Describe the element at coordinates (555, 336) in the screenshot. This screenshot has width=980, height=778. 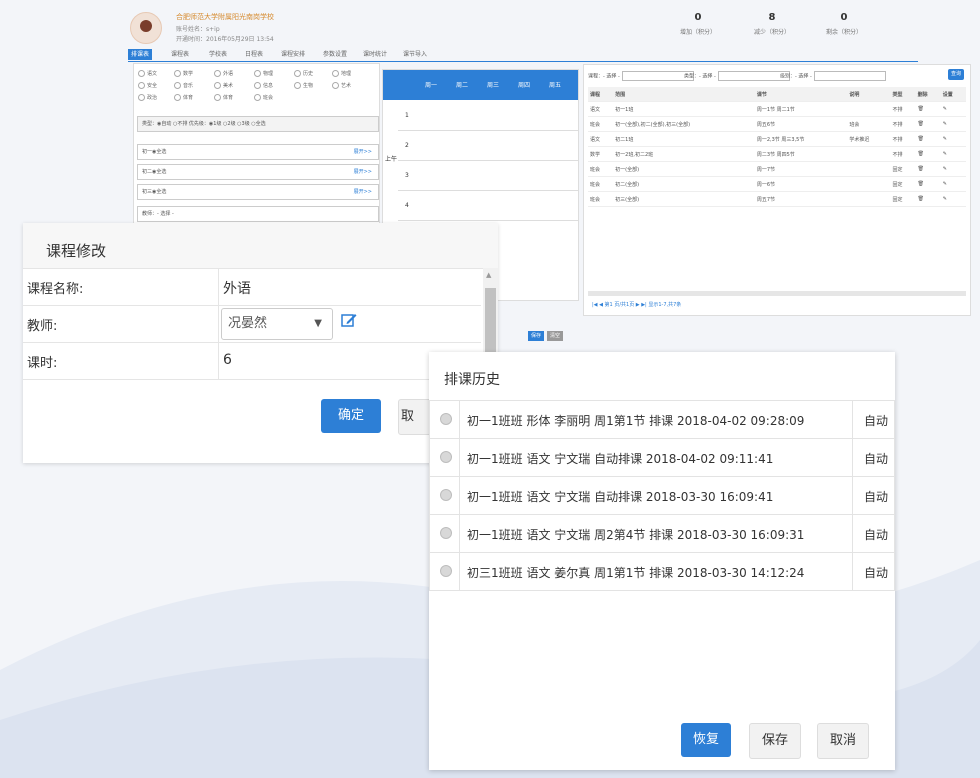
I see `grid-clear-button: 清空` at that location.